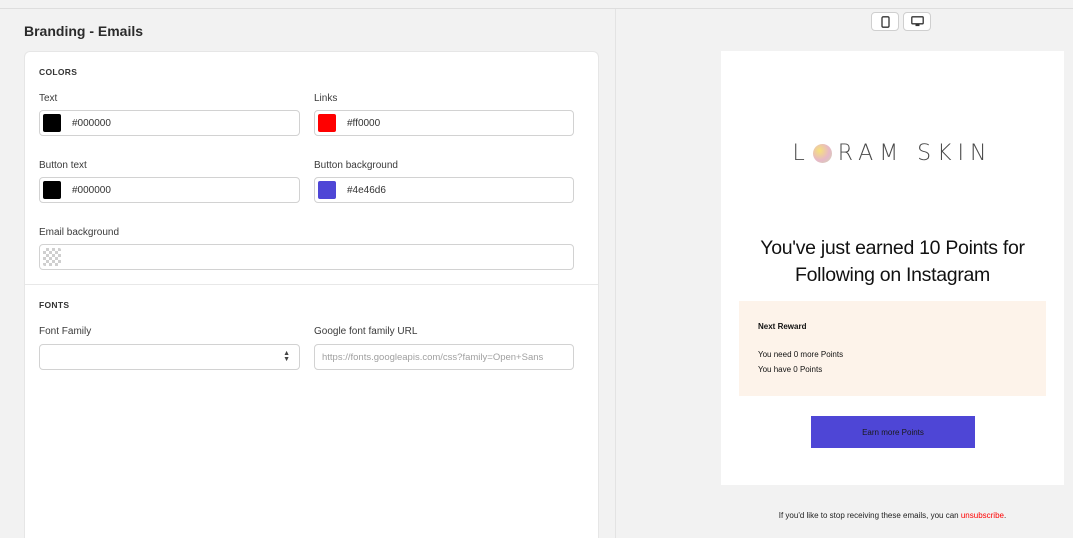 The height and width of the screenshot is (538, 1073). I want to click on colors-section-title: COLORS, so click(58, 72).